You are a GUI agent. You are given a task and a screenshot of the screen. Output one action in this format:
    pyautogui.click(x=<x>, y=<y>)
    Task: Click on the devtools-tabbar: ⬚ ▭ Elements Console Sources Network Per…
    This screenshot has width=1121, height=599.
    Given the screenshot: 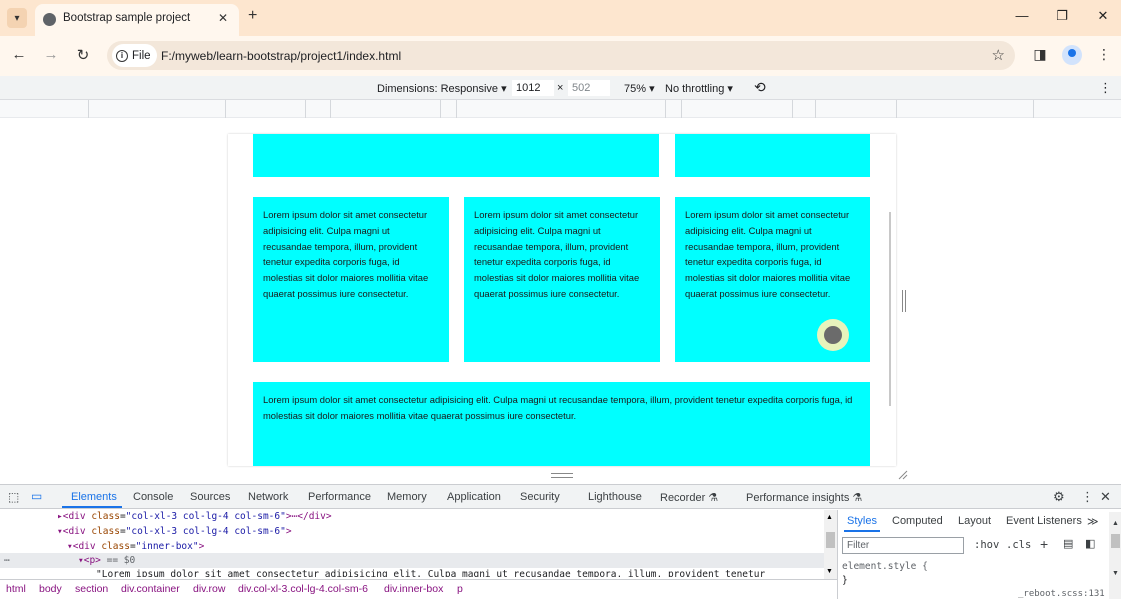 What is the action you would take?
    pyautogui.click(x=560, y=497)
    